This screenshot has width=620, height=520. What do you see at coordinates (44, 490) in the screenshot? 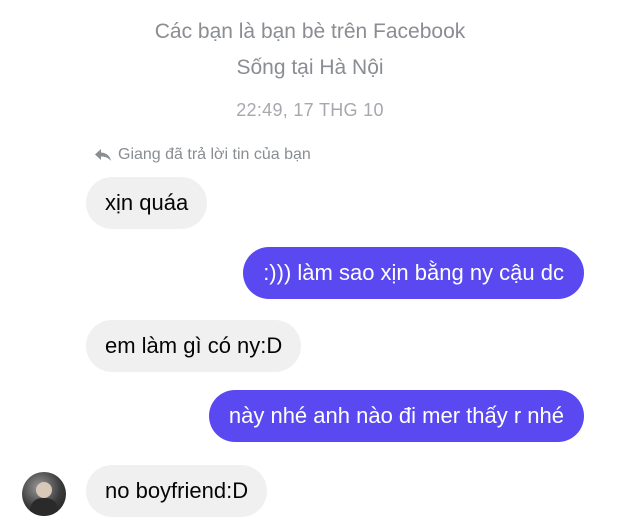
I see `avatar-face` at bounding box center [44, 490].